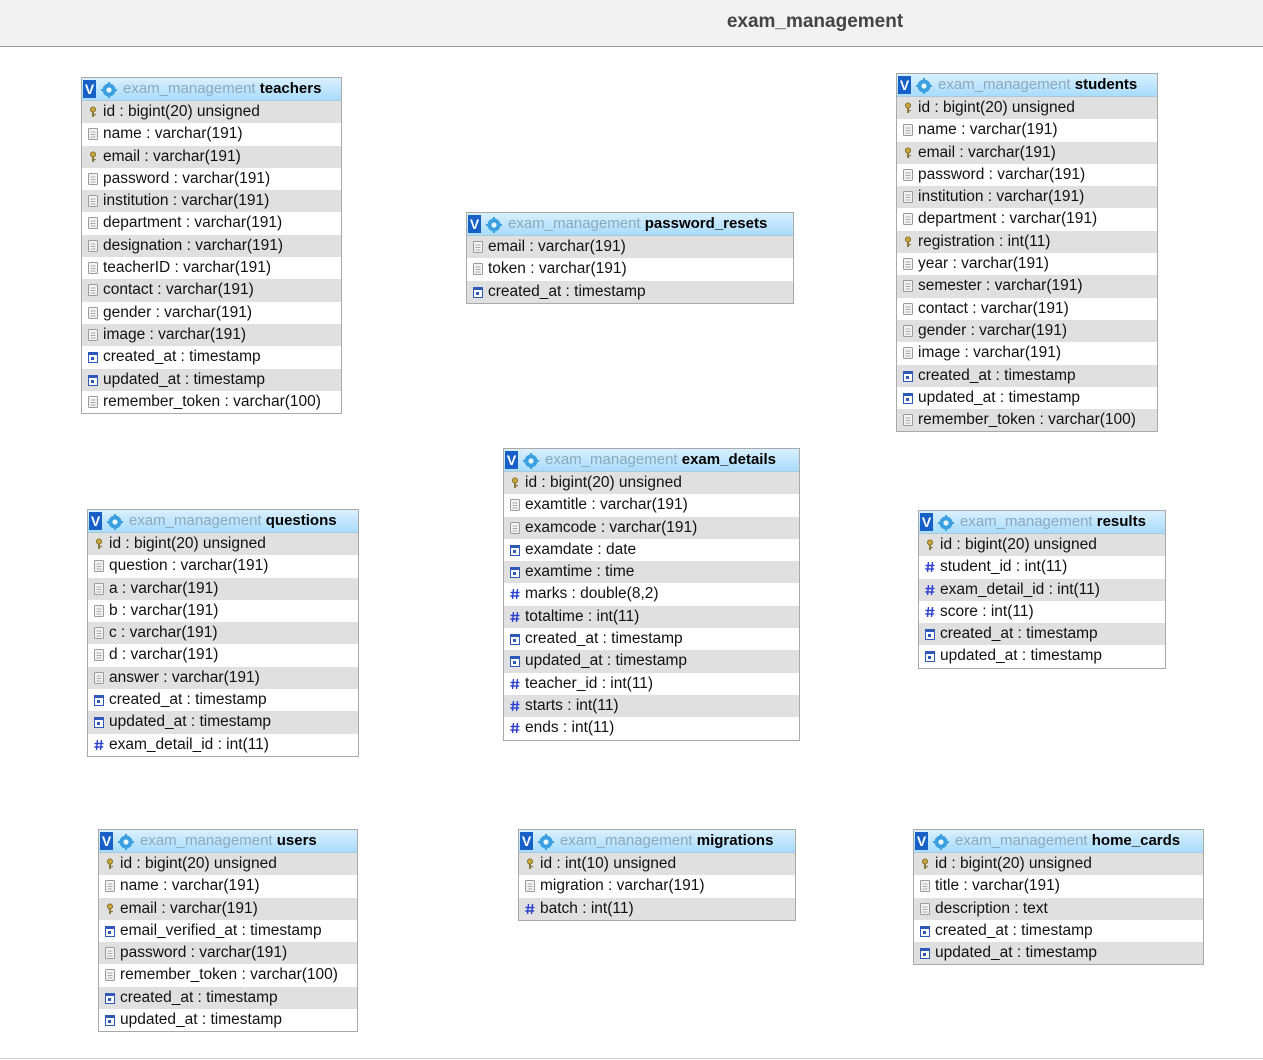  What do you see at coordinates (657, 864) in the screenshot?
I see `column-row: id : int(10) unsigned` at bounding box center [657, 864].